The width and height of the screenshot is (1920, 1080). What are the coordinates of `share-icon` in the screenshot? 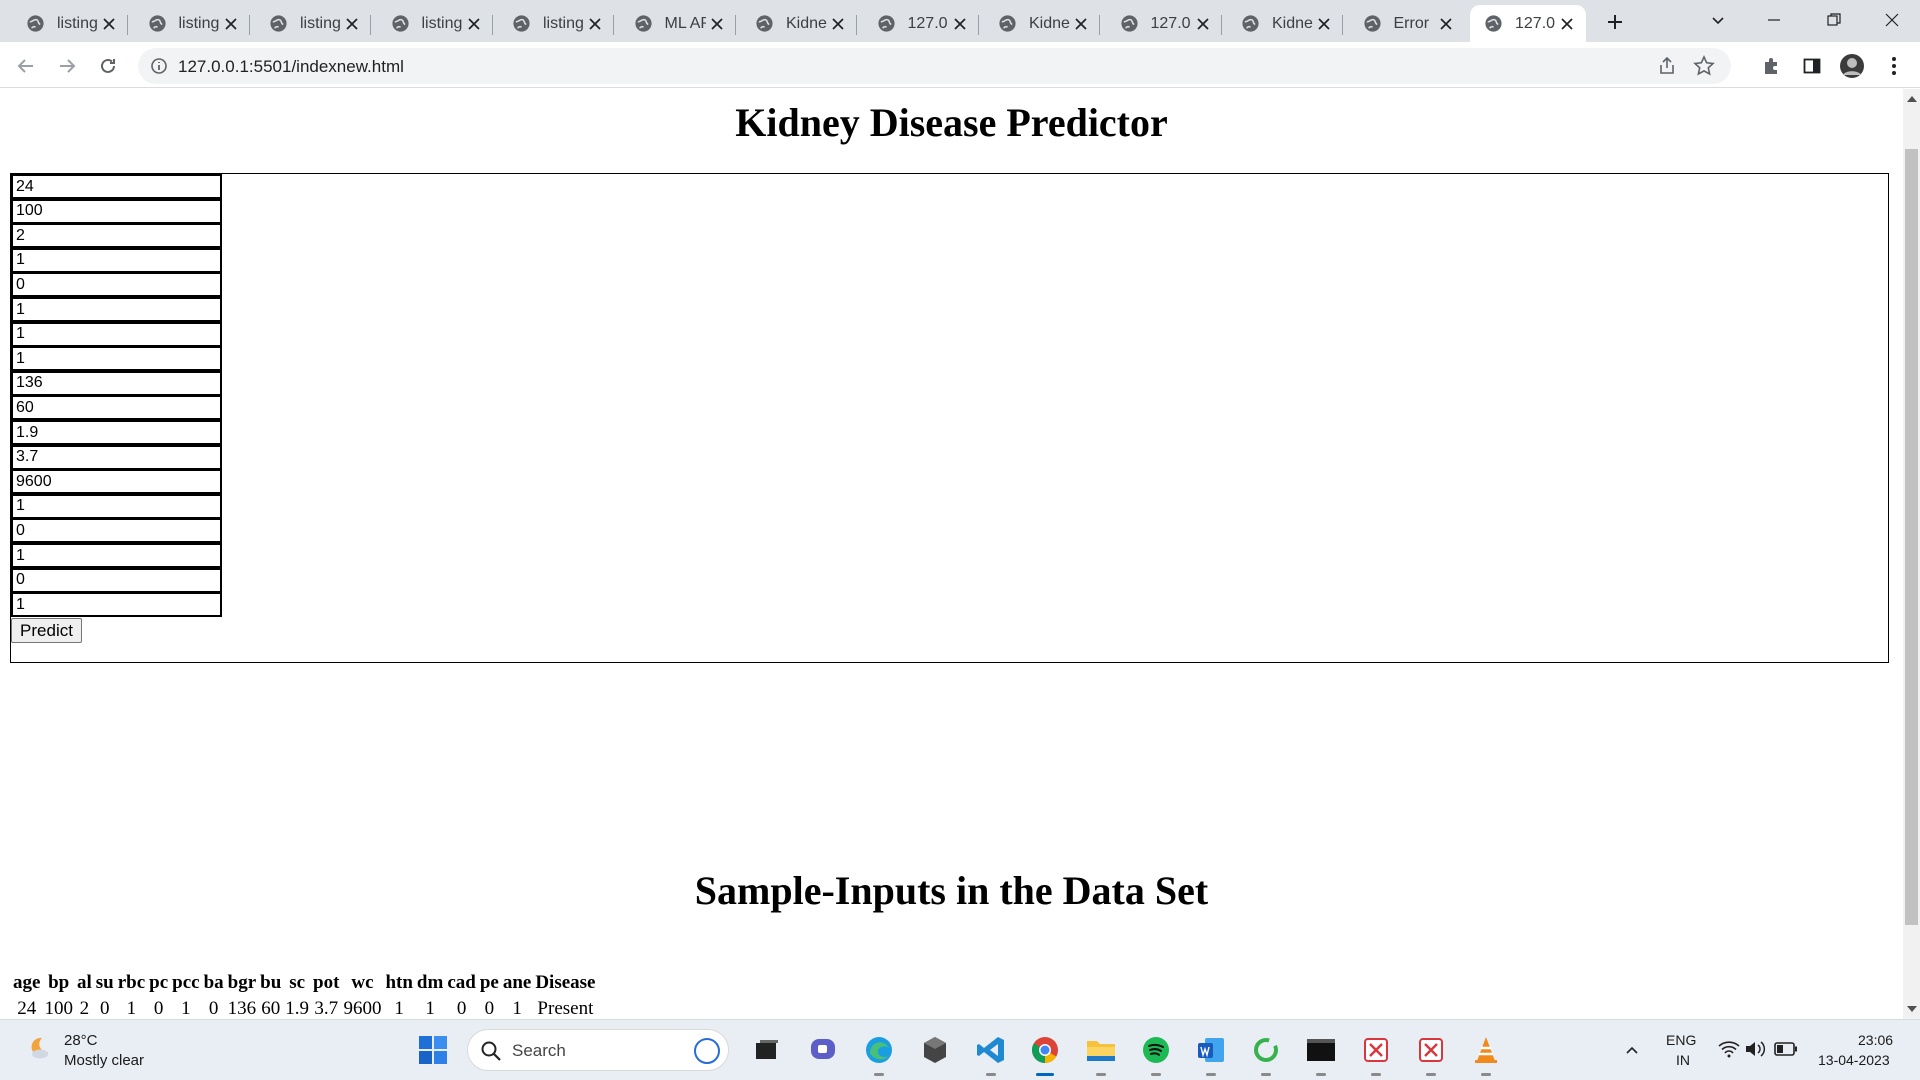 It's located at (1667, 66).